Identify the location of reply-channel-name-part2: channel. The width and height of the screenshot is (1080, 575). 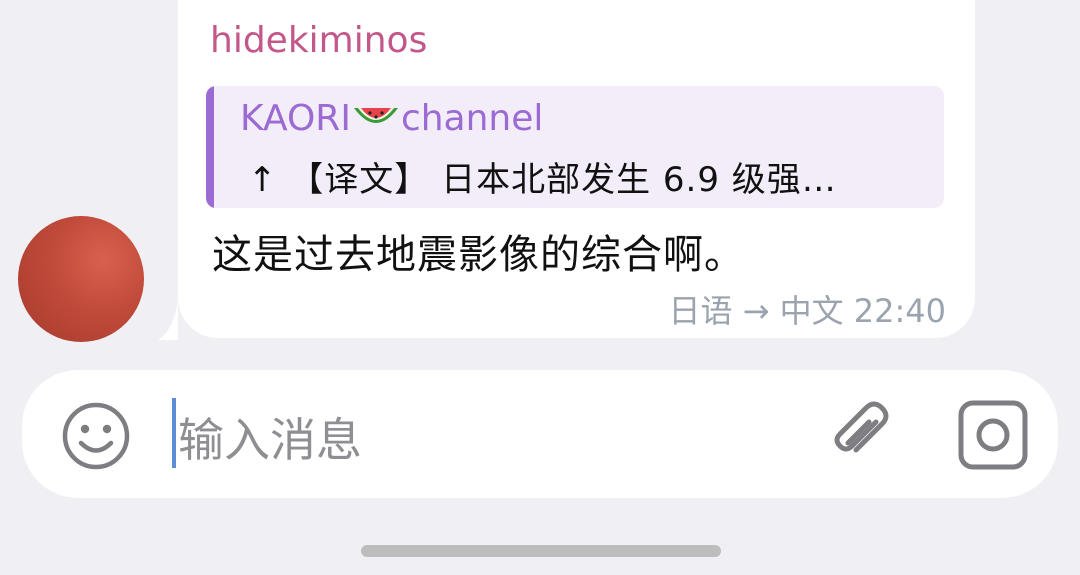
(472, 118).